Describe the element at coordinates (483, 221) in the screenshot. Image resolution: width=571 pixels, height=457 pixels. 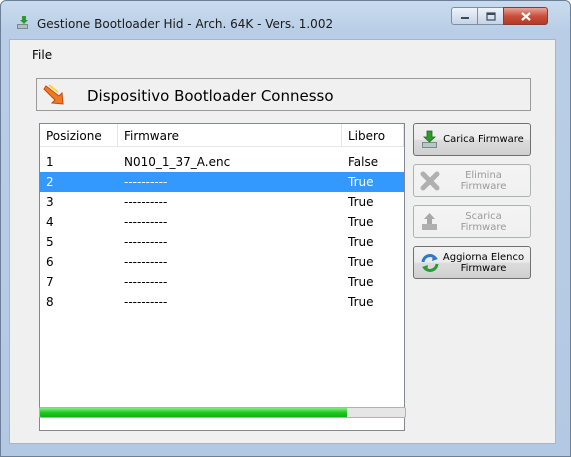
I see `download-firmware-label: Scarica Firmware` at that location.